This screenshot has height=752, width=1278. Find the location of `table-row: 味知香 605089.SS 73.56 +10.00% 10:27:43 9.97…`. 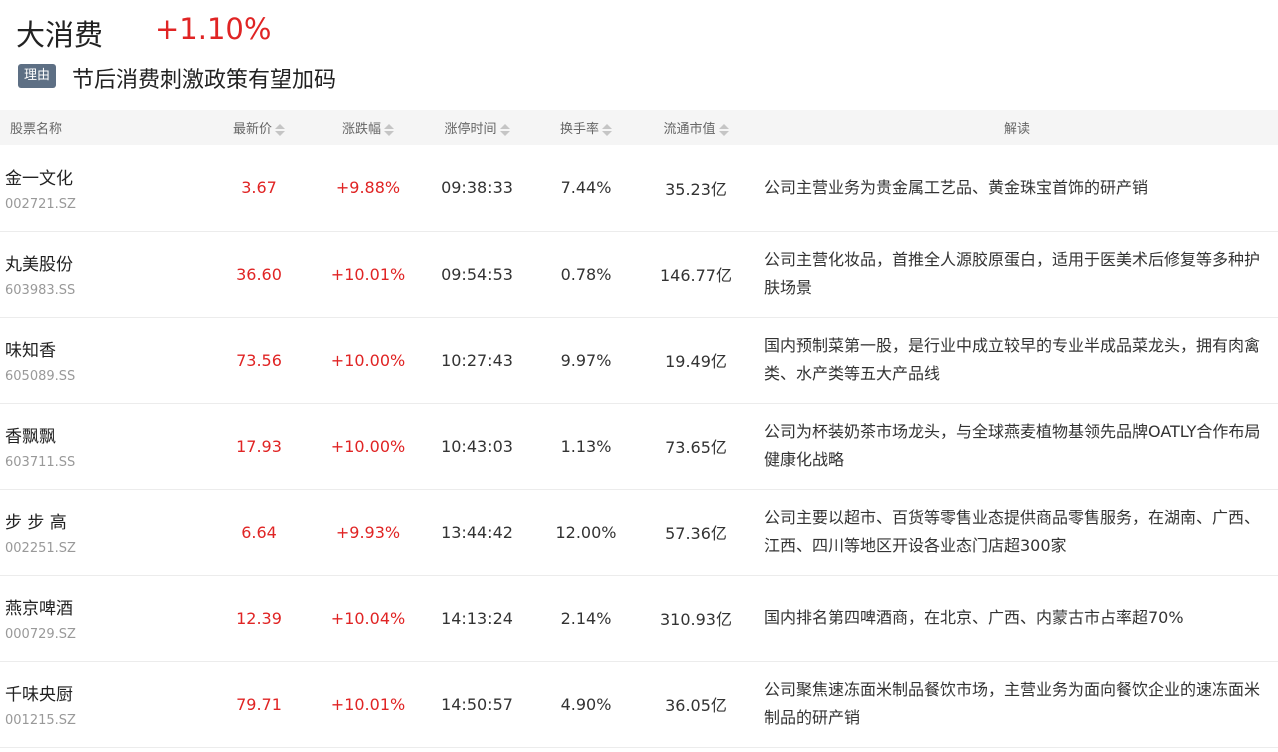

table-row: 味知香 605089.SS 73.56 +10.00% 10:27:43 9.97… is located at coordinates (639, 360).